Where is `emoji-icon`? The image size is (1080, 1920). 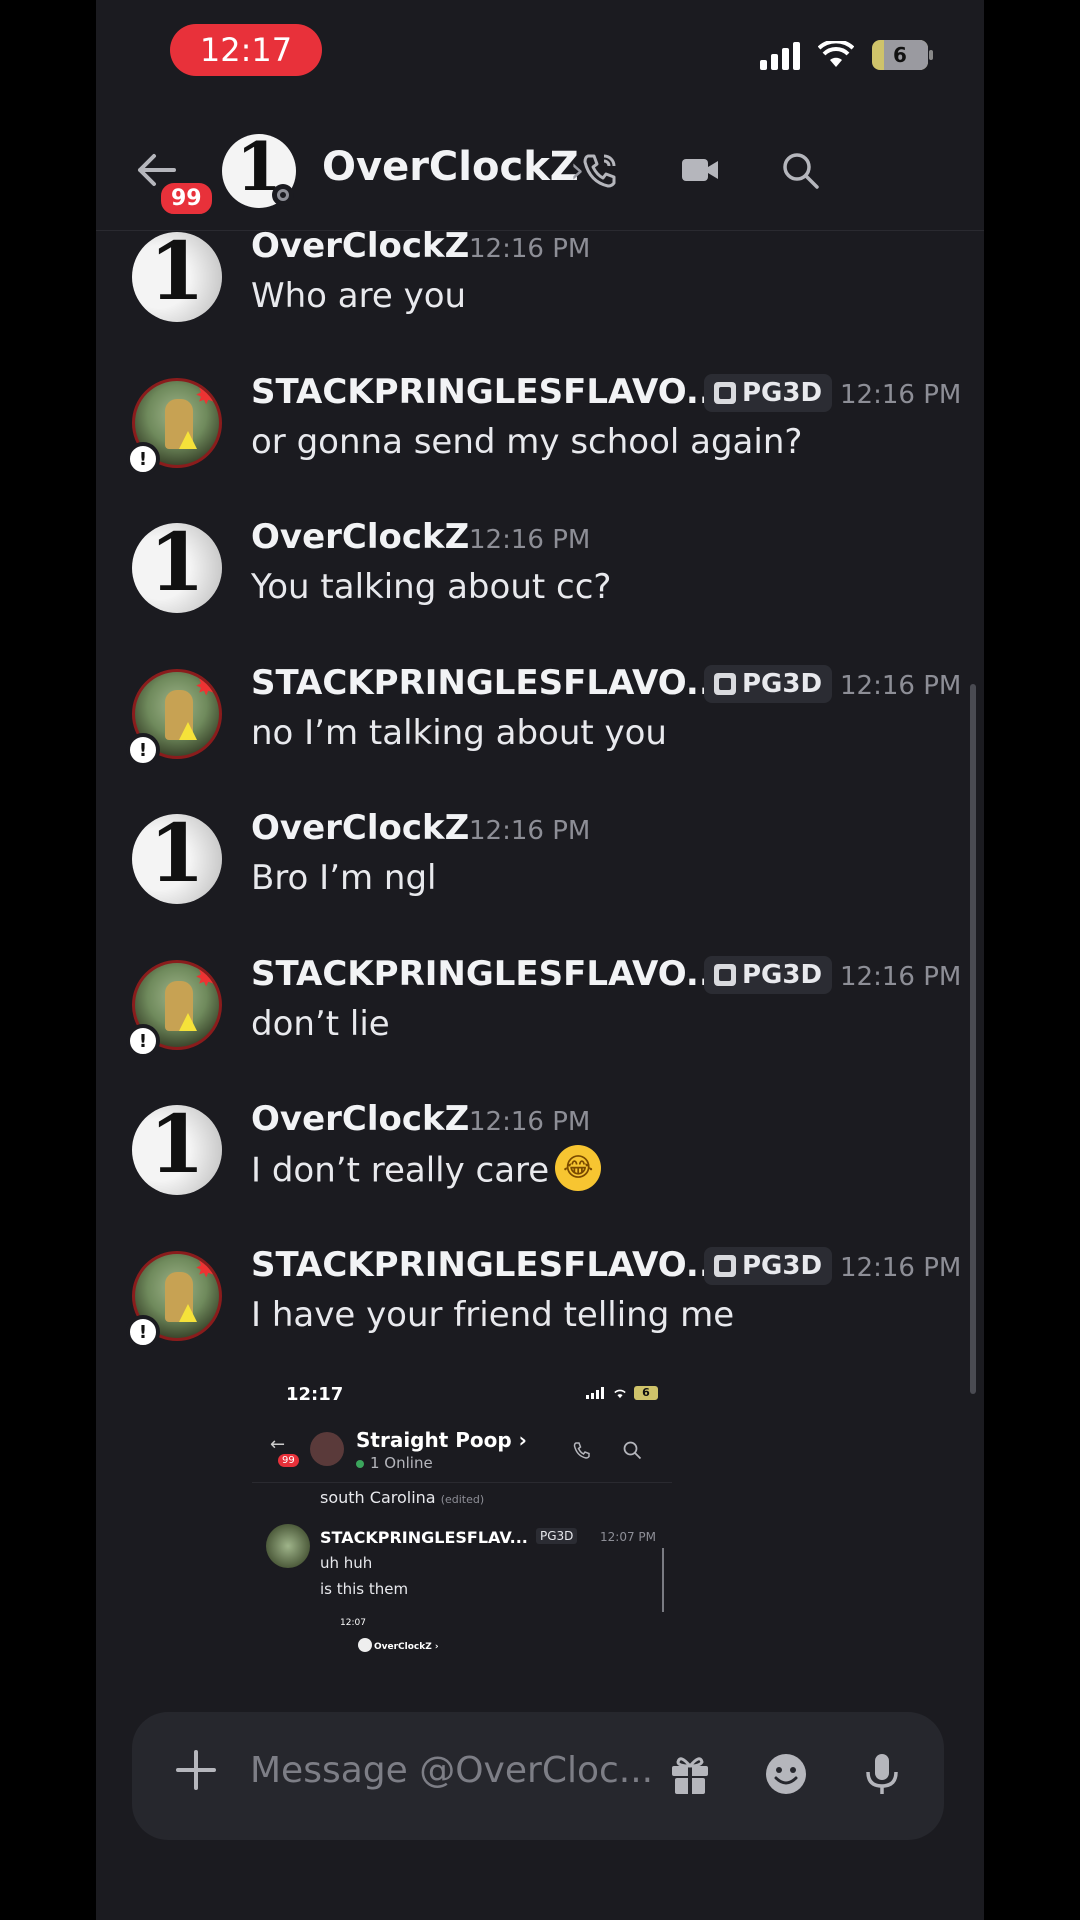
emoji-icon is located at coordinates (786, 1774).